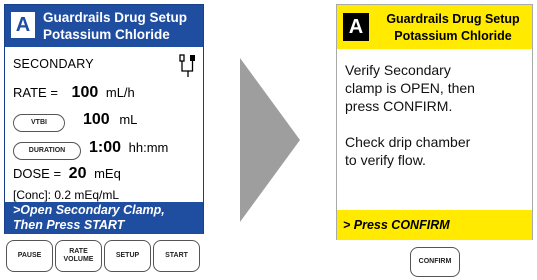  Describe the element at coordinates (453, 19) in the screenshot. I see `right-title-line1: Guardrails Drug Setup` at that location.